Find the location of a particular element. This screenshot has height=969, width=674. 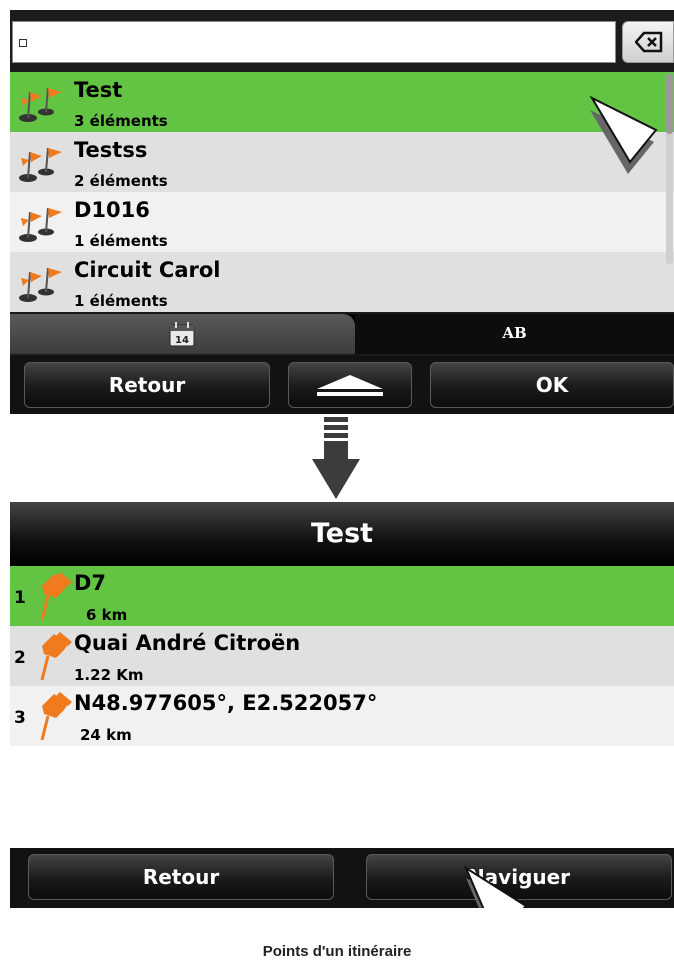

tab-sort-by-date: 14 is located at coordinates (182, 334).